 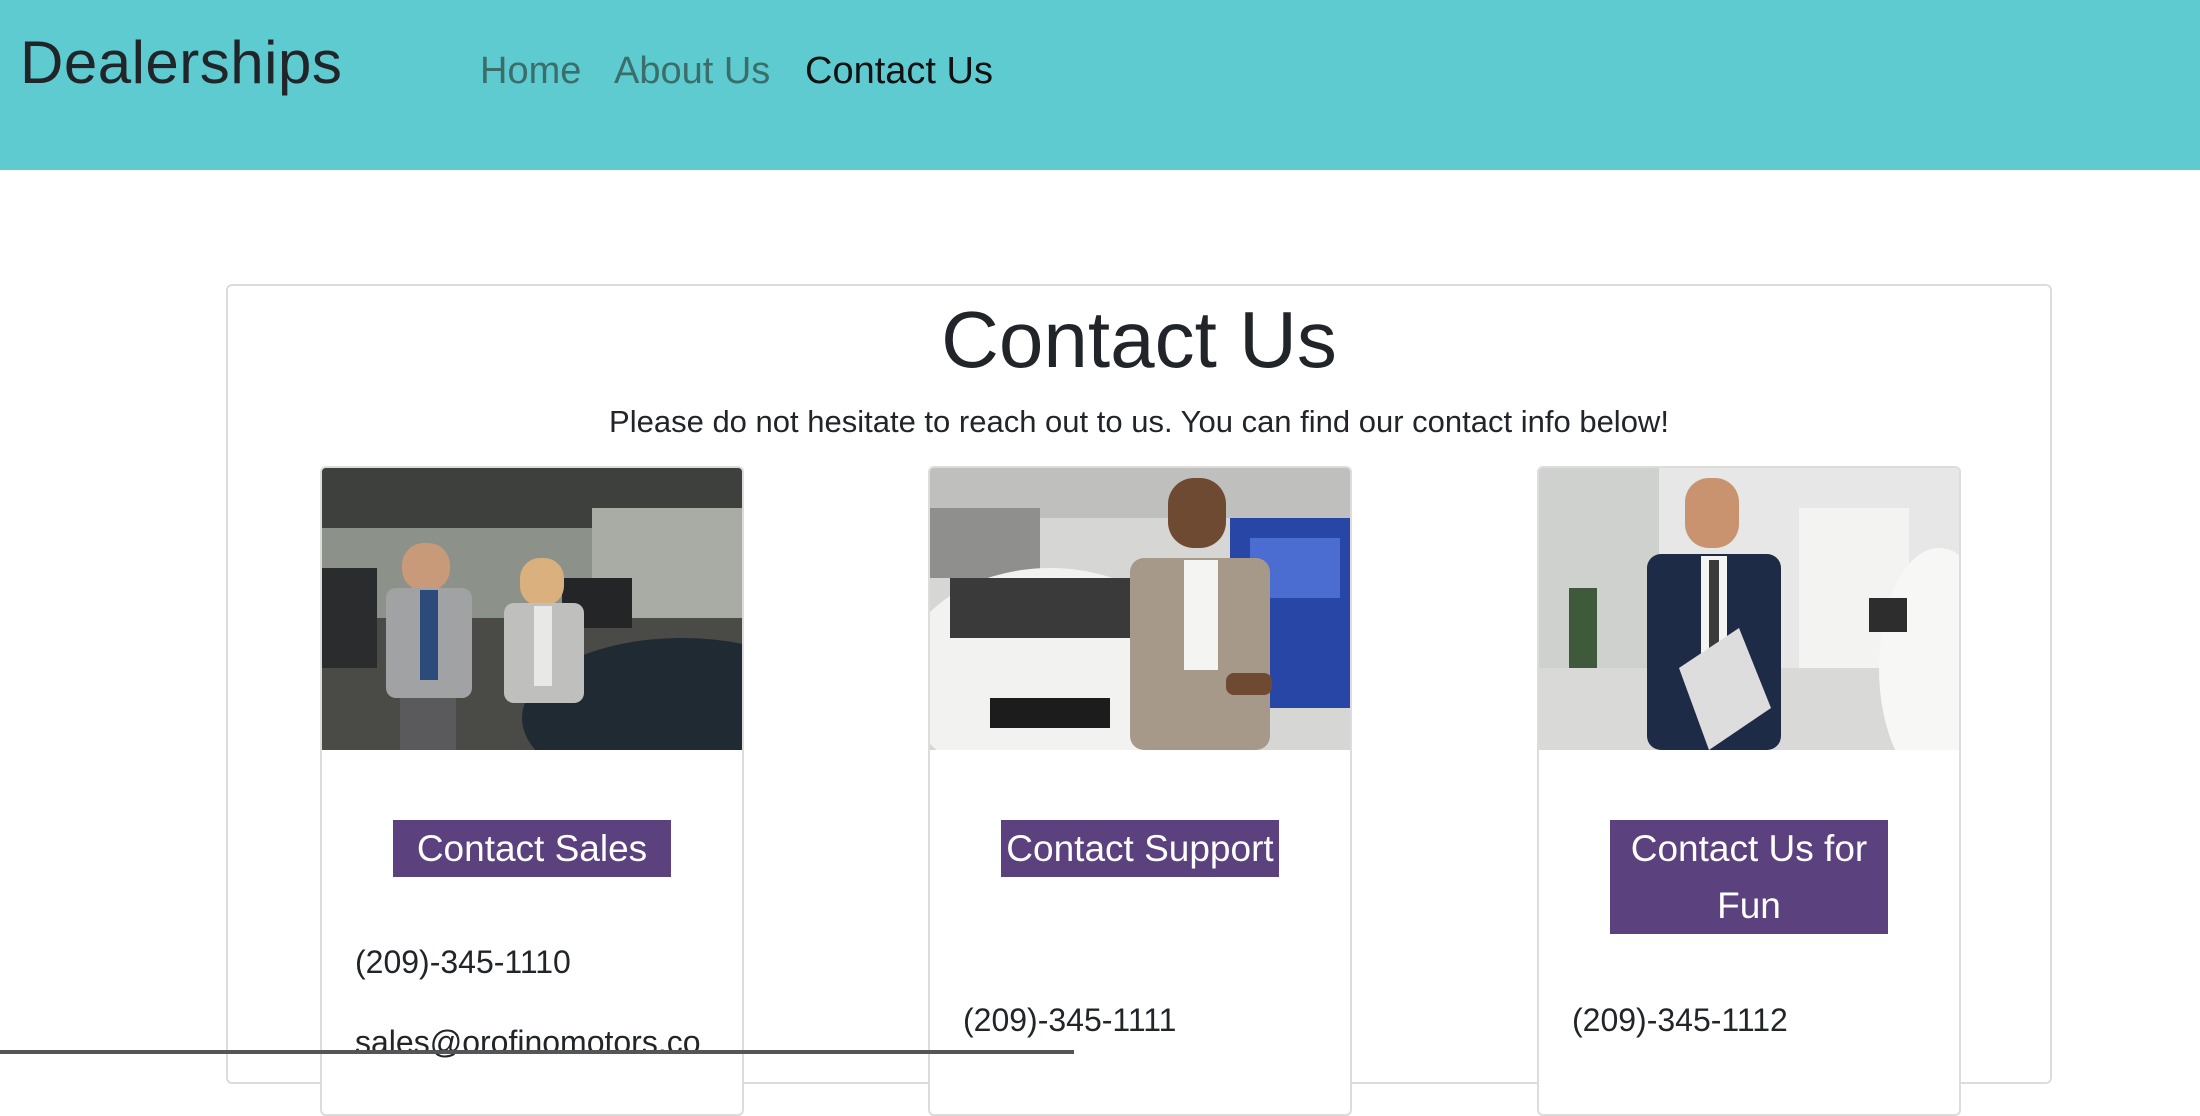 I want to click on support-phone: (209)-345-1111, so click(x=1070, y=1020).